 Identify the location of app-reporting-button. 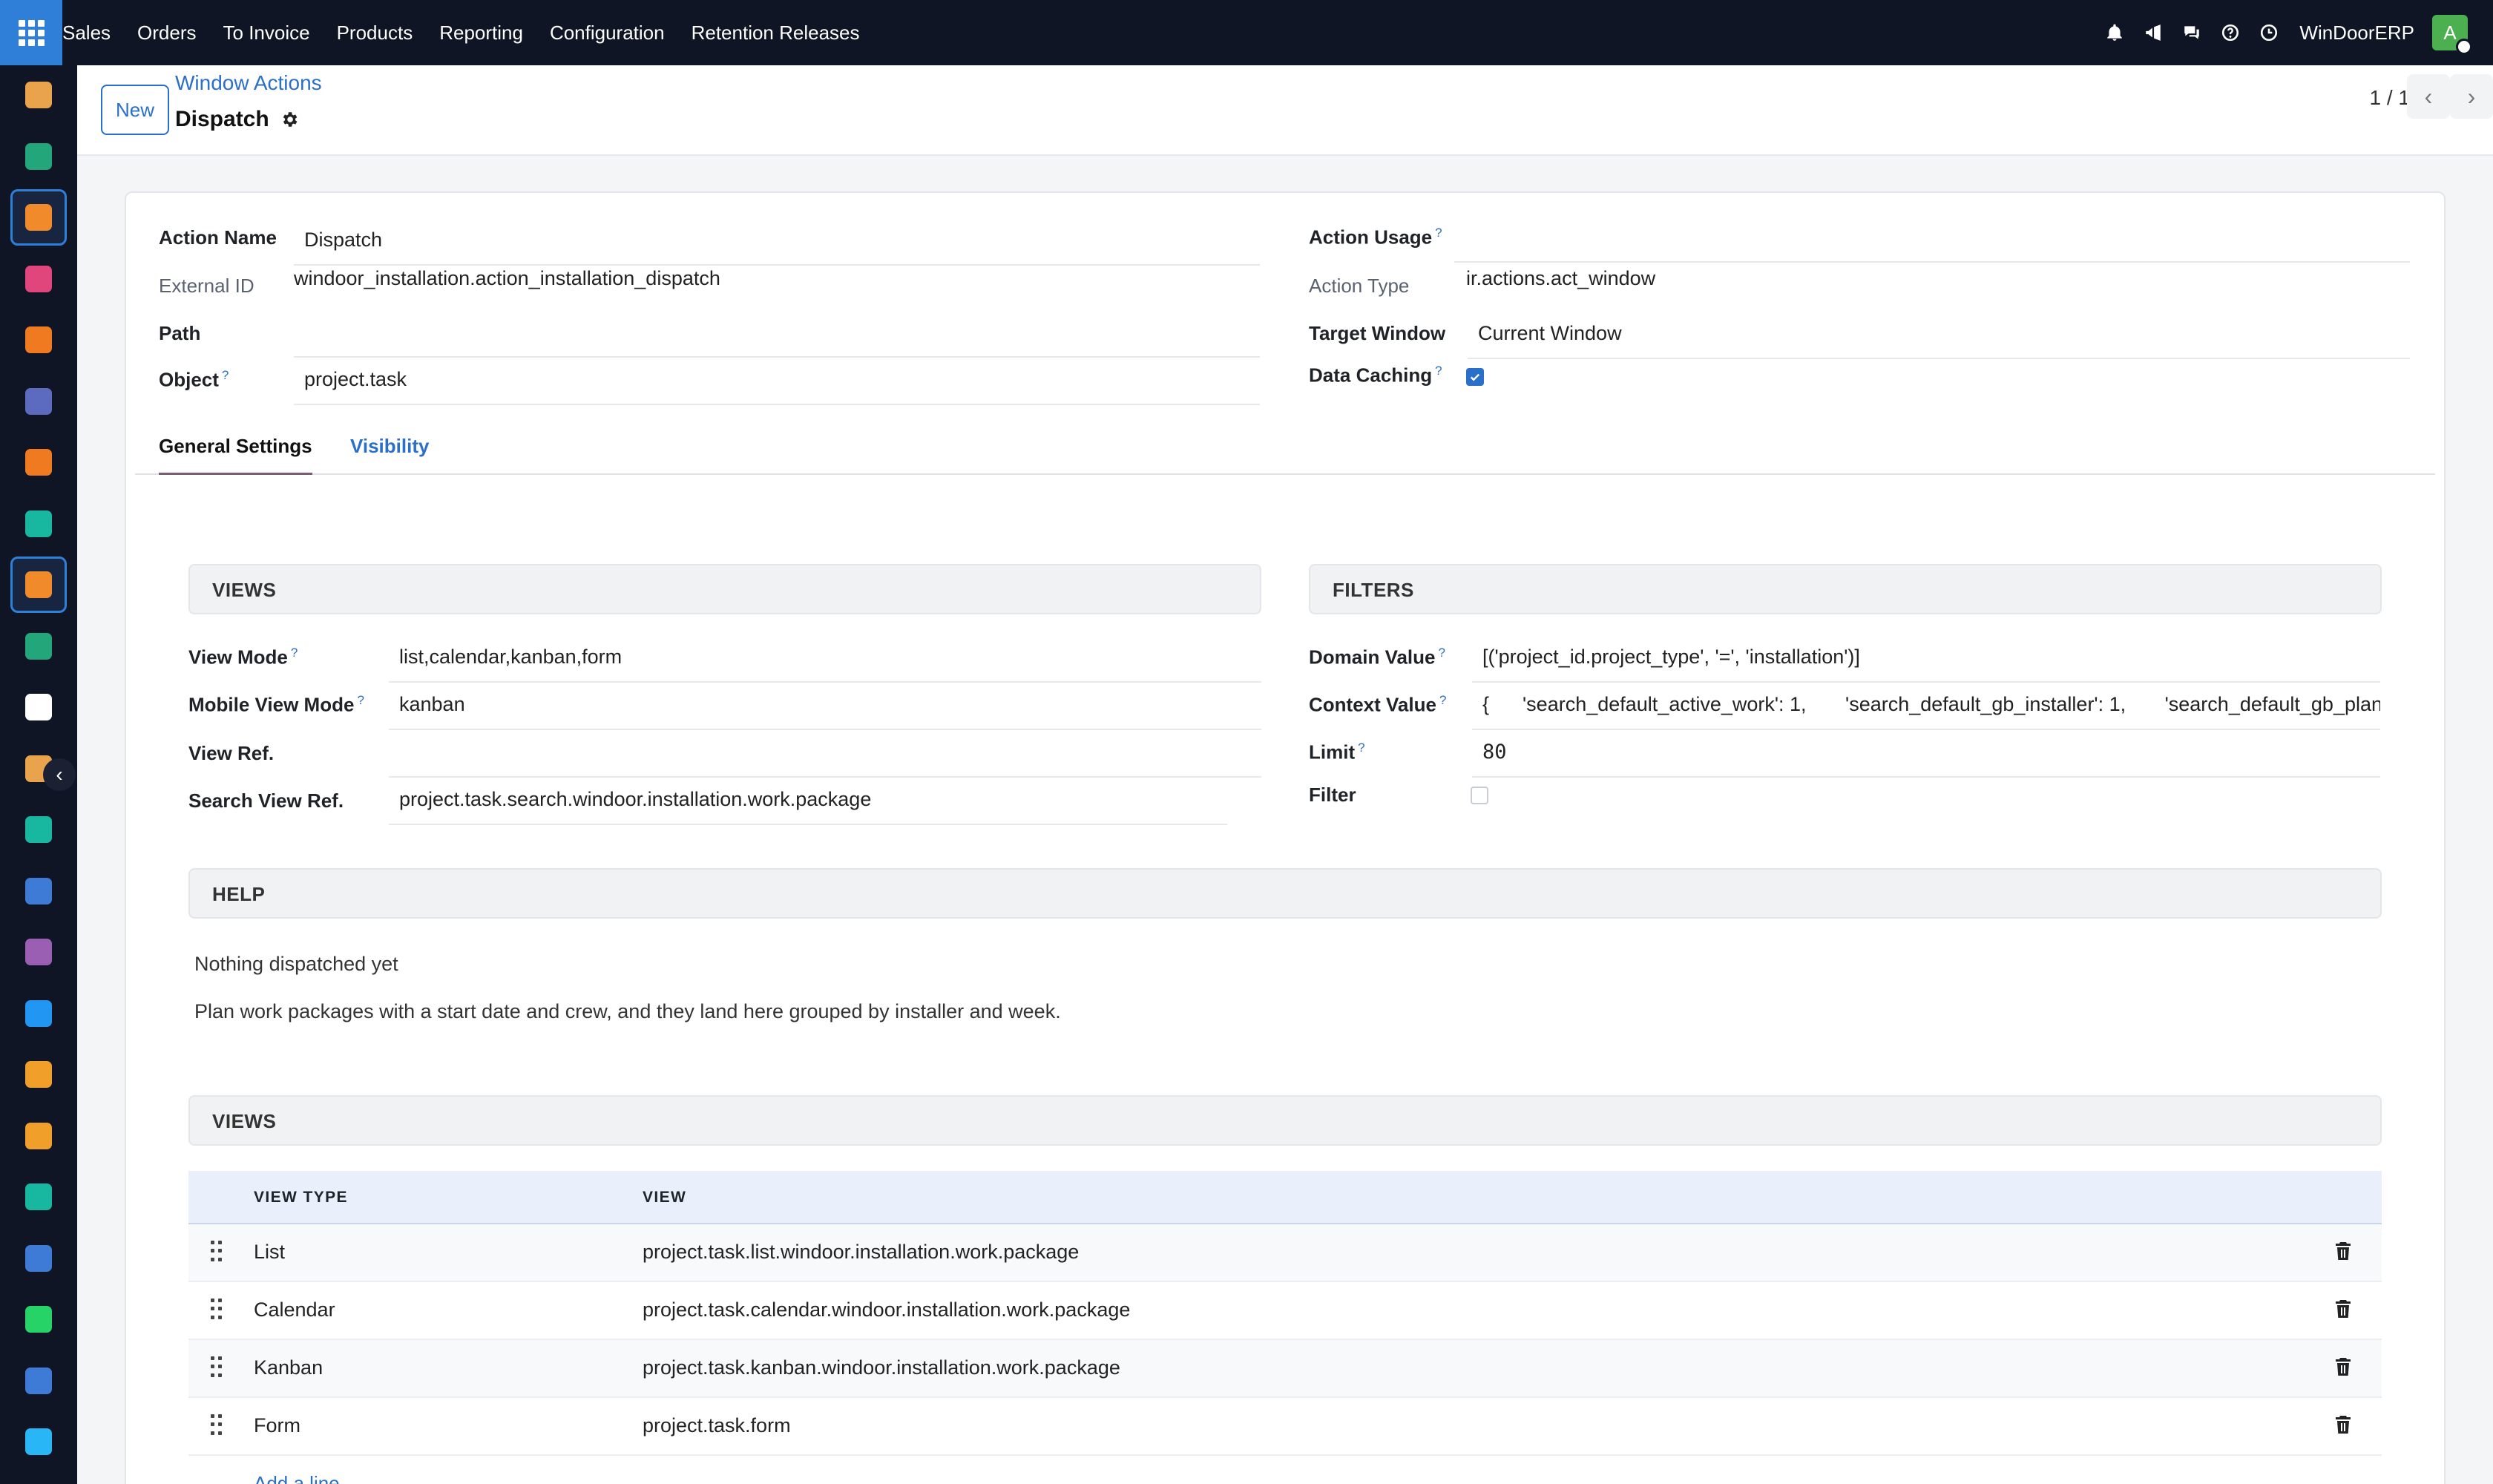
(38, 217).